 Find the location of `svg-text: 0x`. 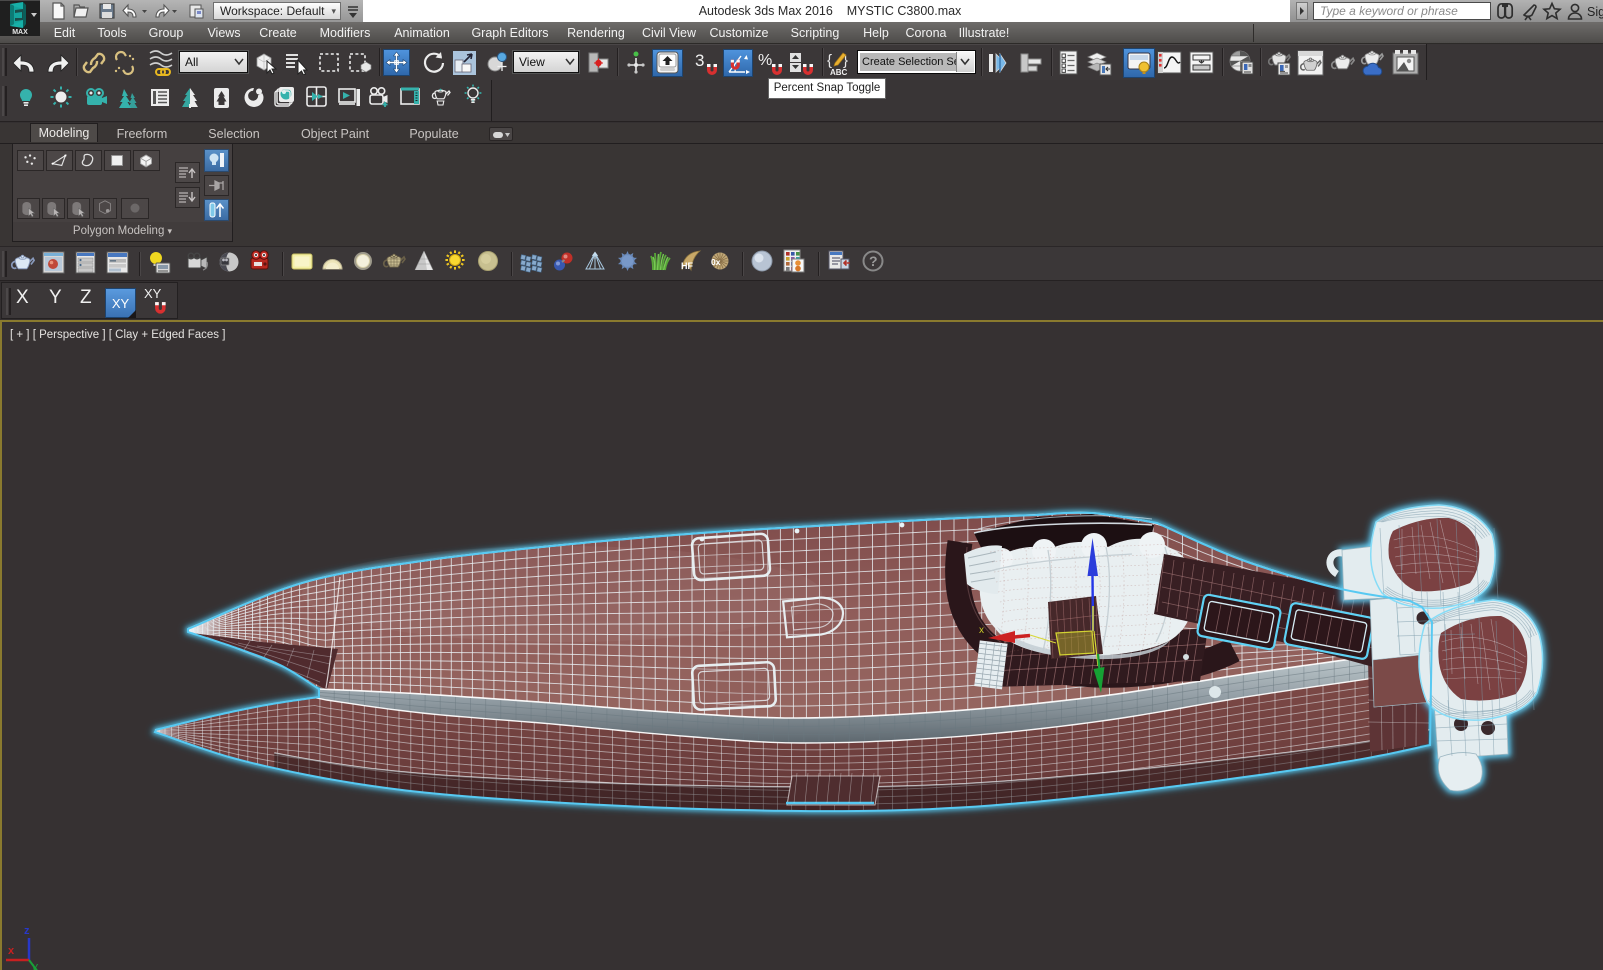

svg-text: 0x is located at coordinates (716, 262).